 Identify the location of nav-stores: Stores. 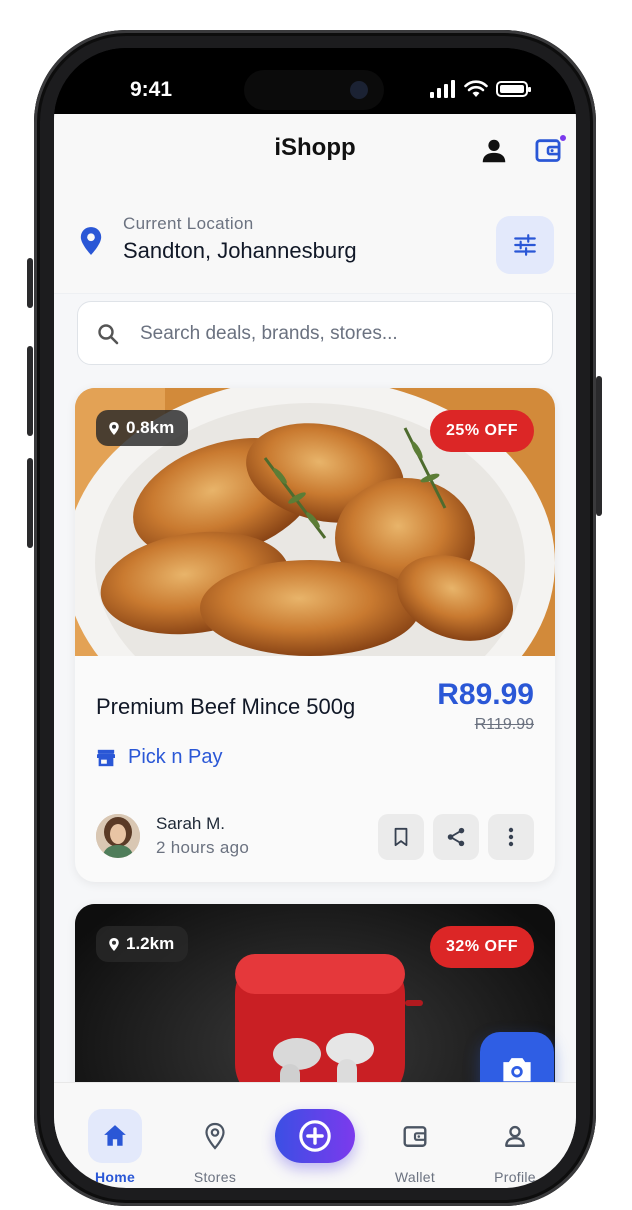
(215, 1134).